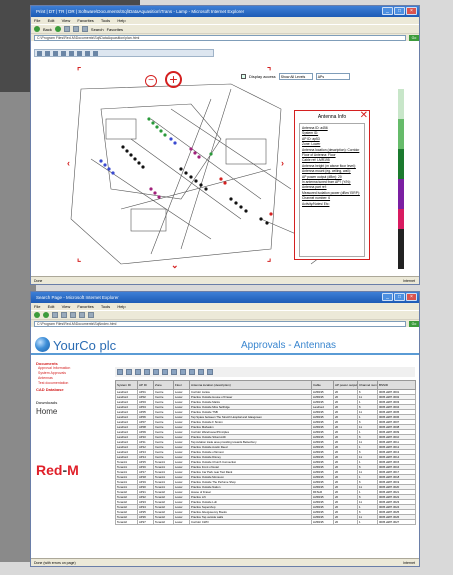 The image size is (453, 575). Describe the element at coordinates (250, 522) in the screenshot. I see `table-cell: Corridor CWO` at that location.